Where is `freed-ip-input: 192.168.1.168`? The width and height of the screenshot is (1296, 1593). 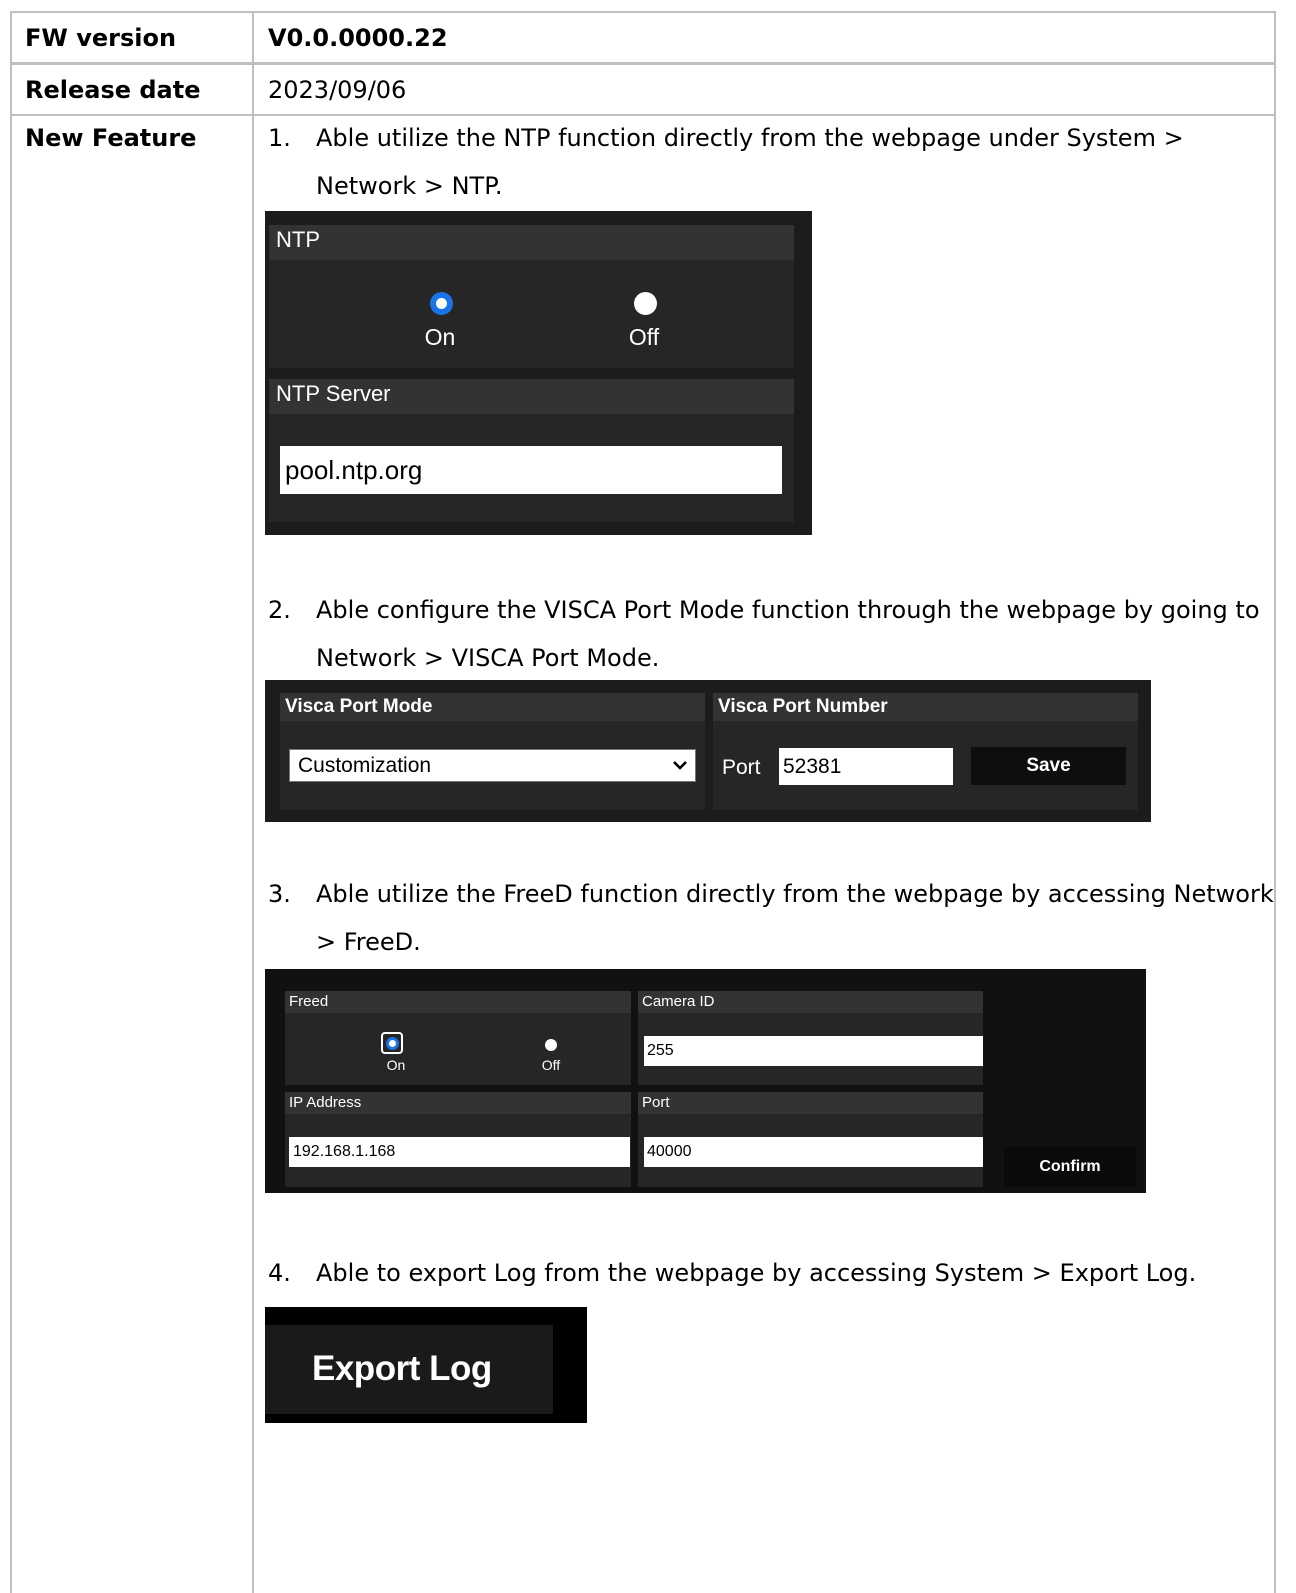 freed-ip-input: 192.168.1.168 is located at coordinates (459, 1152).